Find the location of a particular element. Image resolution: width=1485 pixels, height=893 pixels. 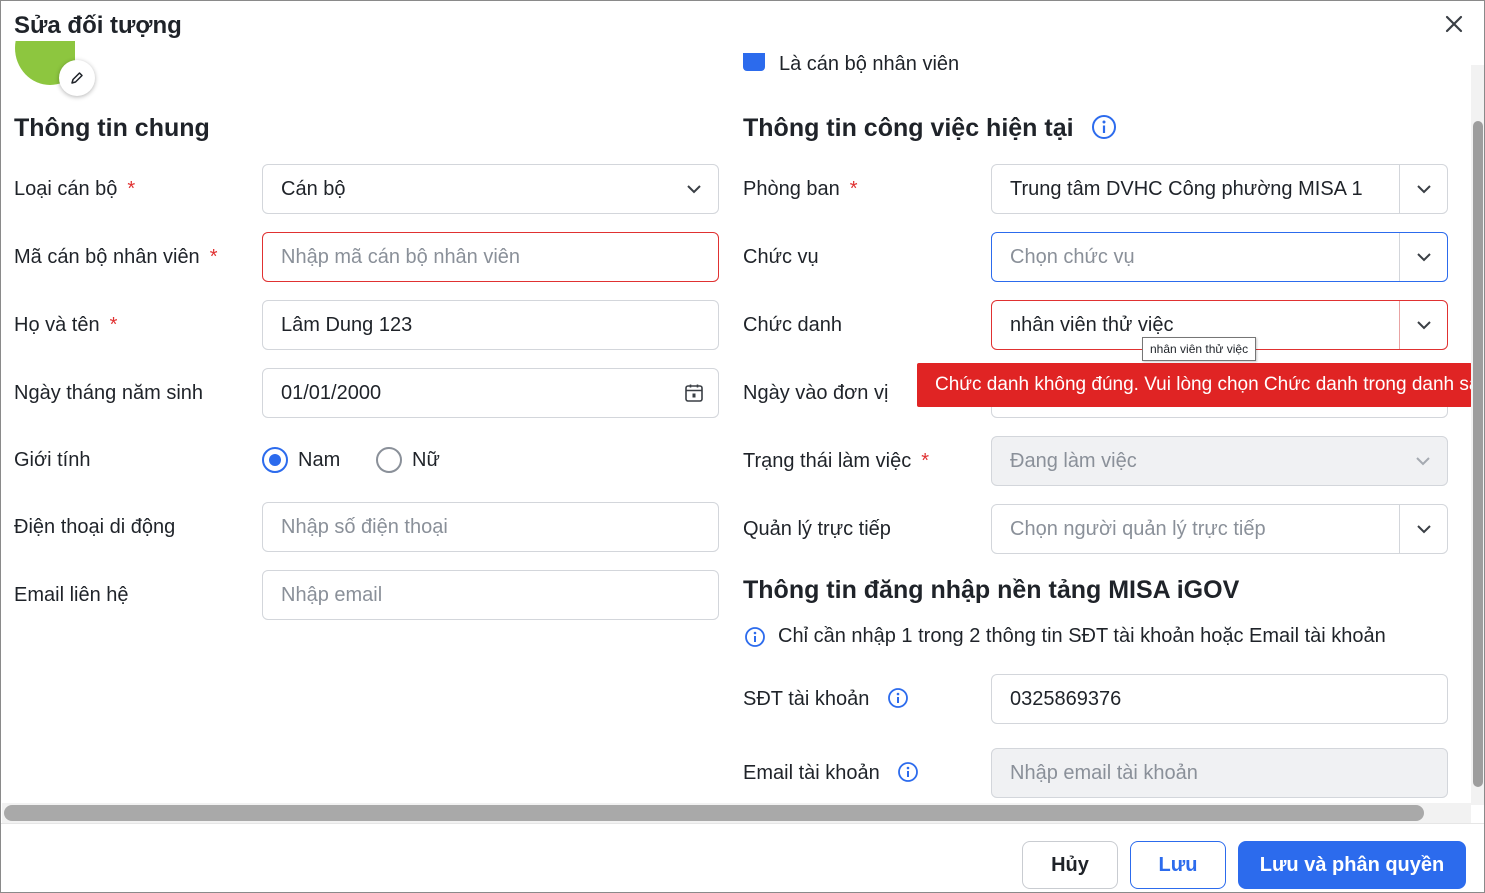

staff-type-value: Cán bộ is located at coordinates (313, 188).